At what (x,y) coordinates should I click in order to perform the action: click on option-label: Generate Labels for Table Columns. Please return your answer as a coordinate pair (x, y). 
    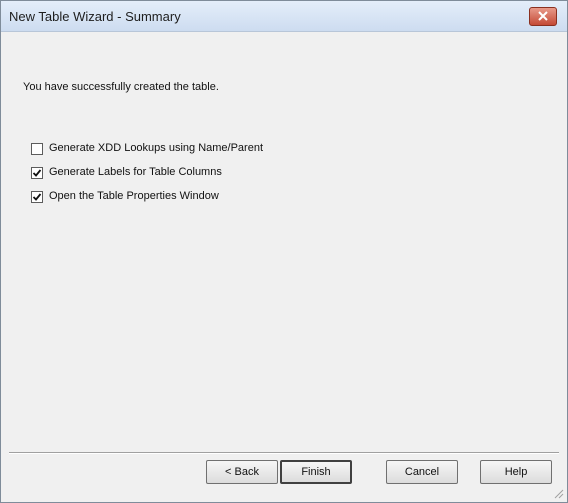
    Looking at the image, I should click on (135, 172).